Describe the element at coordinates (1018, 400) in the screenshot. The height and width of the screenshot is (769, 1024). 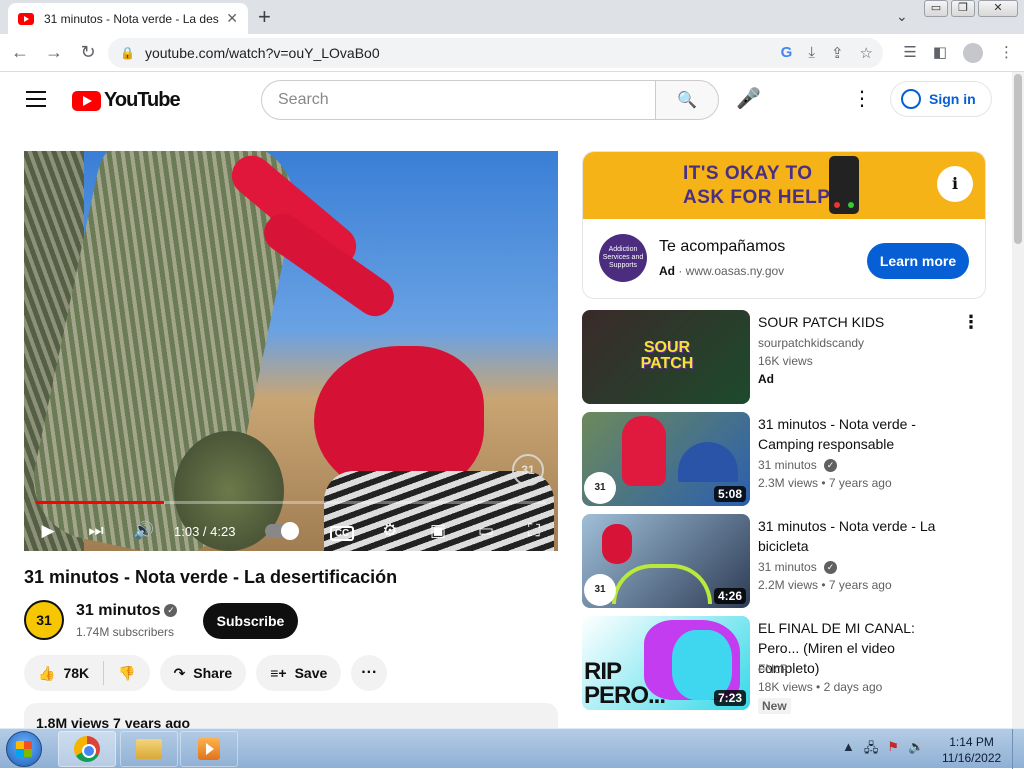
I see `page-scrollbar` at that location.